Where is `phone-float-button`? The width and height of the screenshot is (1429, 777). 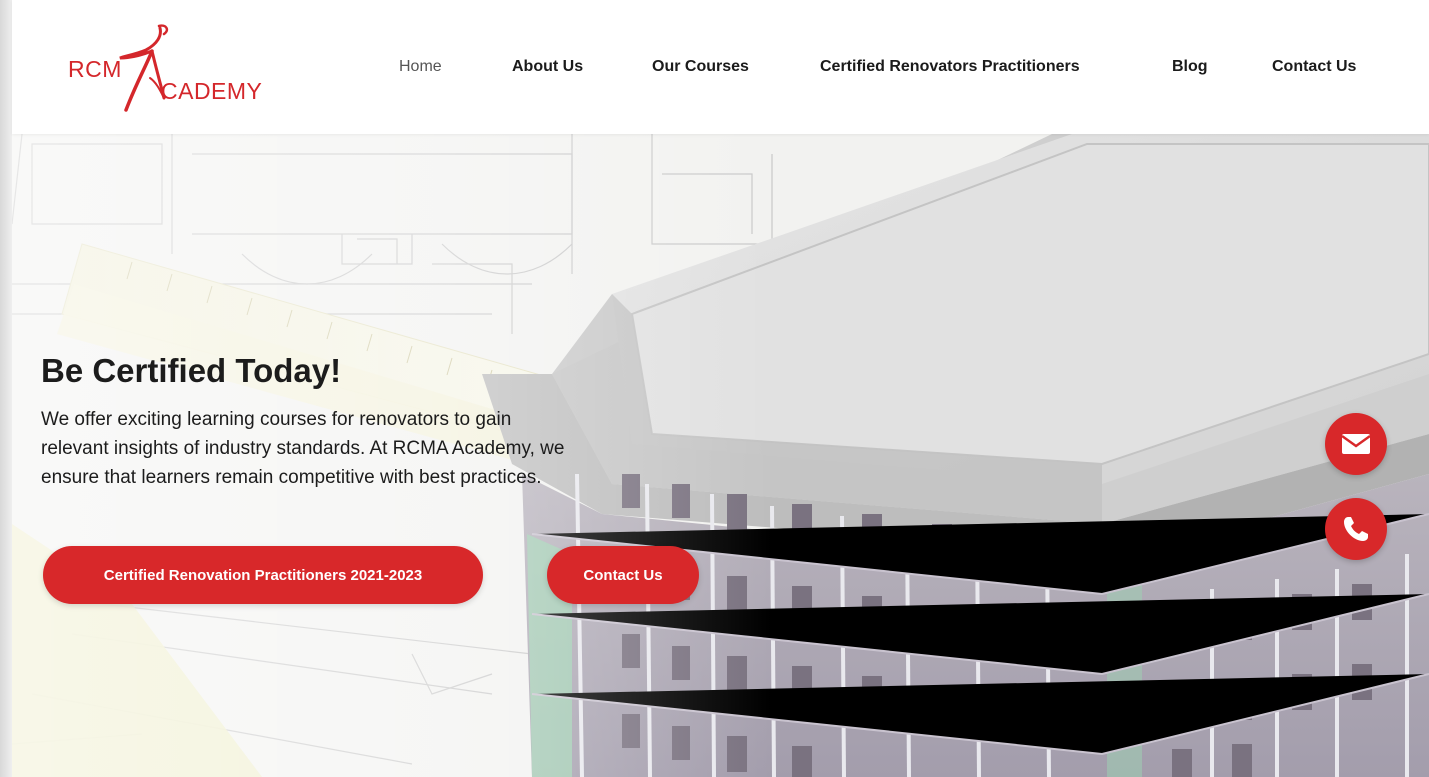 phone-float-button is located at coordinates (1356, 529).